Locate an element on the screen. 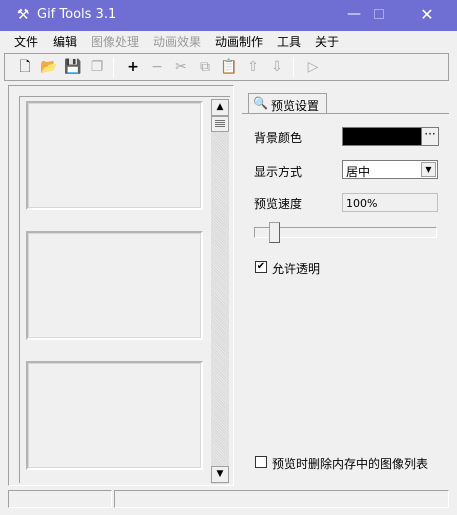 This screenshot has height=515, width=457. menu-edit: 编辑 is located at coordinates (65, 41).